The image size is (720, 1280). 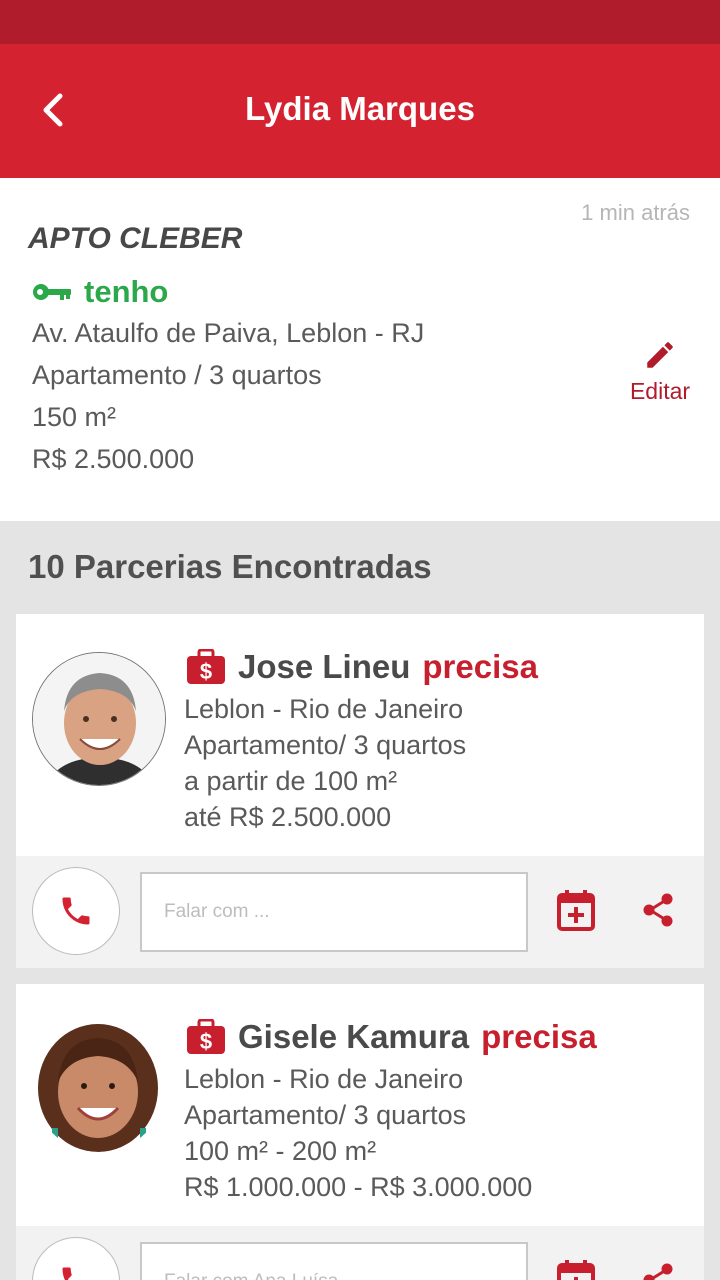 I want to click on edit-label: Editar, so click(x=660, y=391).